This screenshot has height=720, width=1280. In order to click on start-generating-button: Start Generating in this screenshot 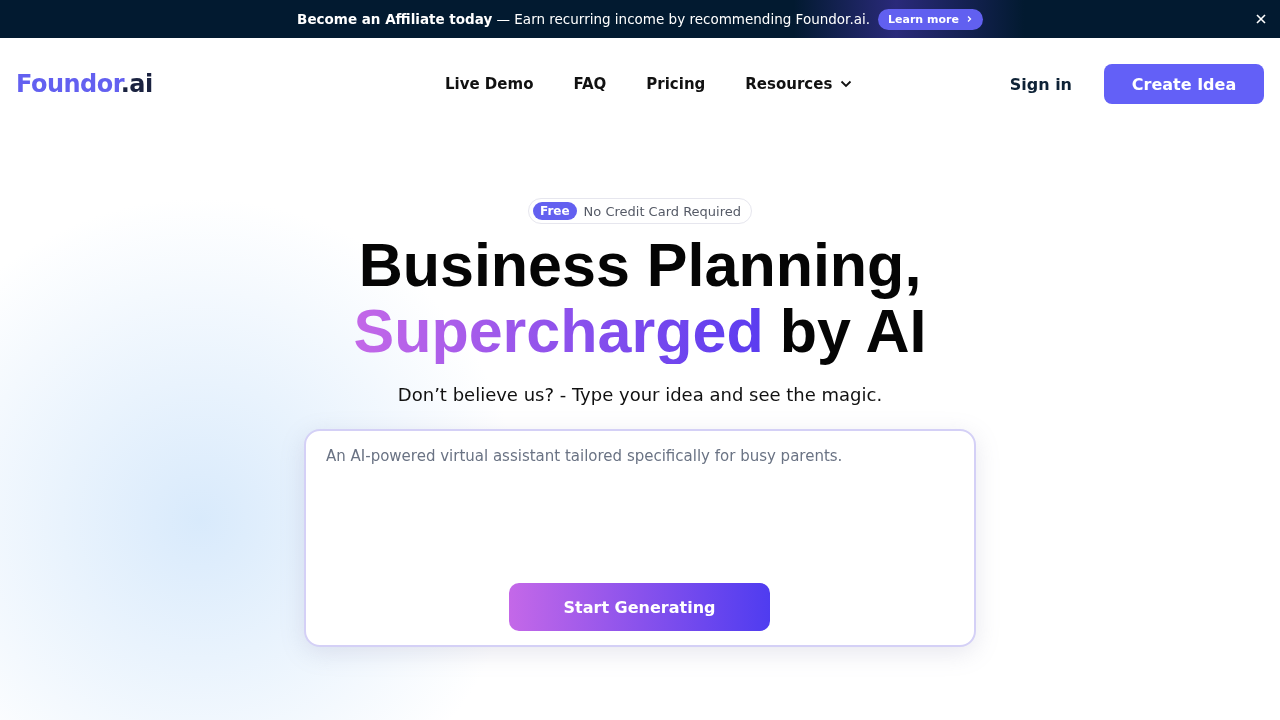, I will do `click(639, 607)`.